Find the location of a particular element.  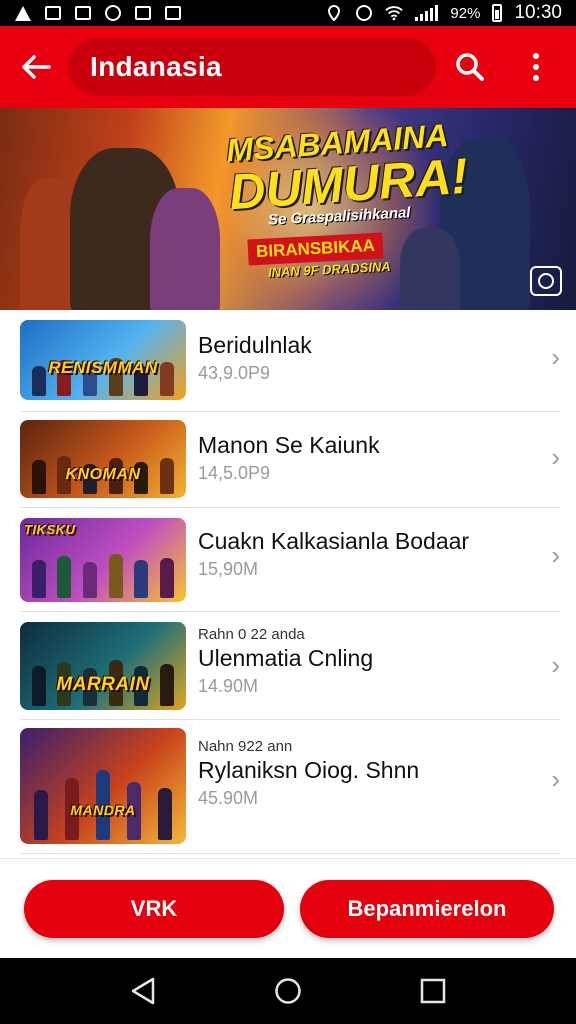

store-icon is located at coordinates (143, 13).